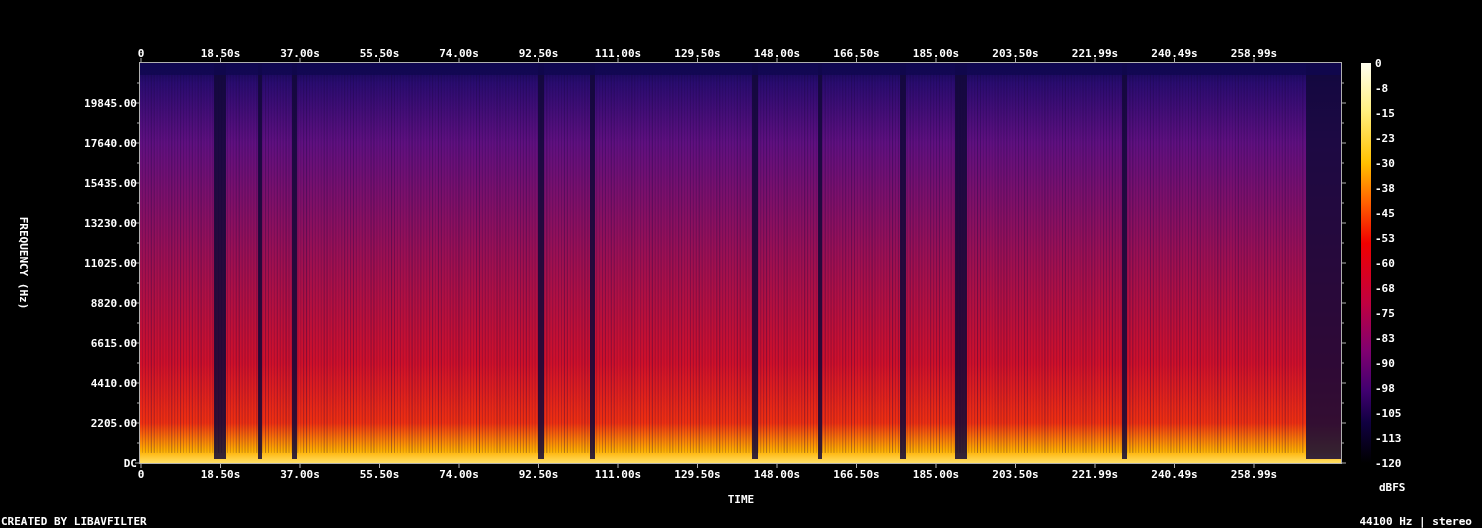 This screenshot has height=528, width=1482. Describe the element at coordinates (1378, 63) in the screenshot. I see `color-scale-label: 0` at that location.